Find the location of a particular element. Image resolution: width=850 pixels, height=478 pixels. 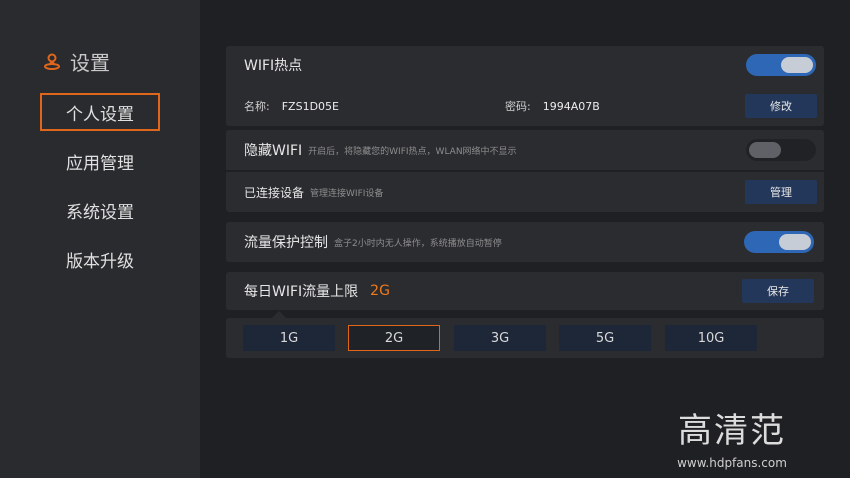

traffic-protection-panel: 流量保护控制 盒子2小时内无人操作，系统播放自动暂停 is located at coordinates (525, 242).